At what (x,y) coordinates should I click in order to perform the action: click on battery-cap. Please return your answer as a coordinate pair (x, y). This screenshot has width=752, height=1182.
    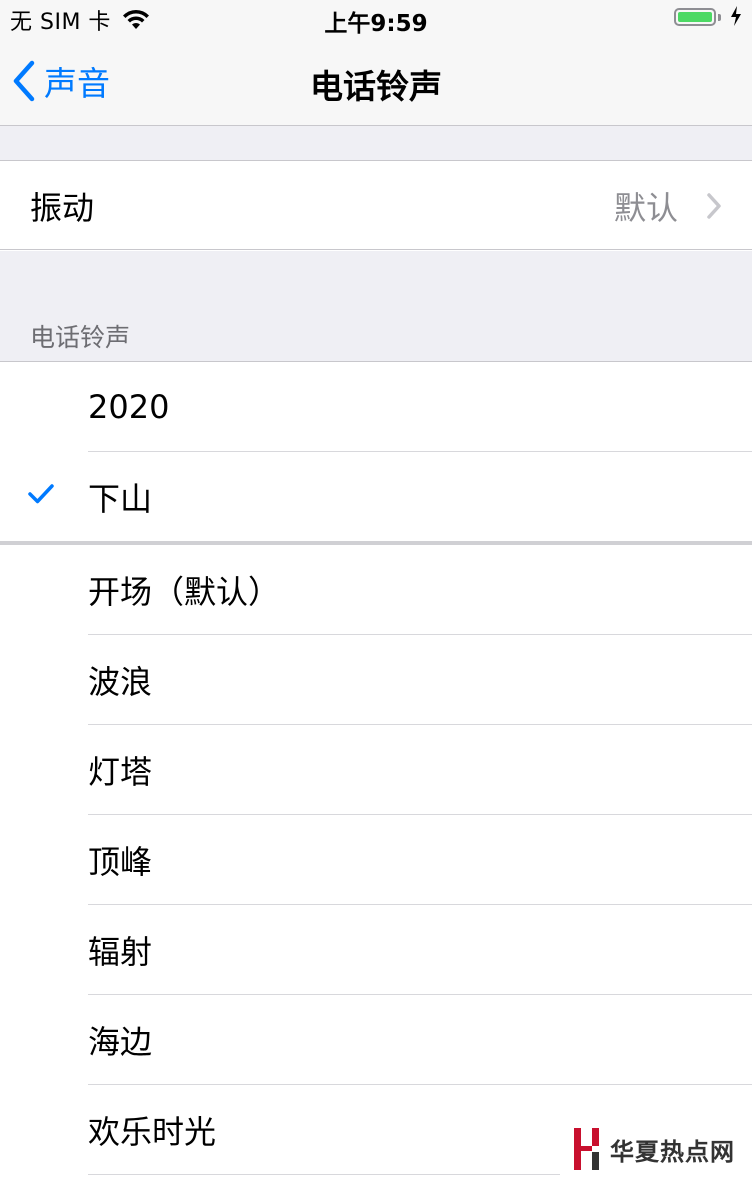
    Looking at the image, I should click on (719, 17).